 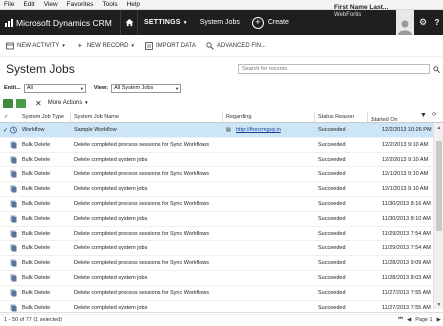 What do you see at coordinates (28, 4) in the screenshot?
I see `menu-edit: Edit` at bounding box center [28, 4].